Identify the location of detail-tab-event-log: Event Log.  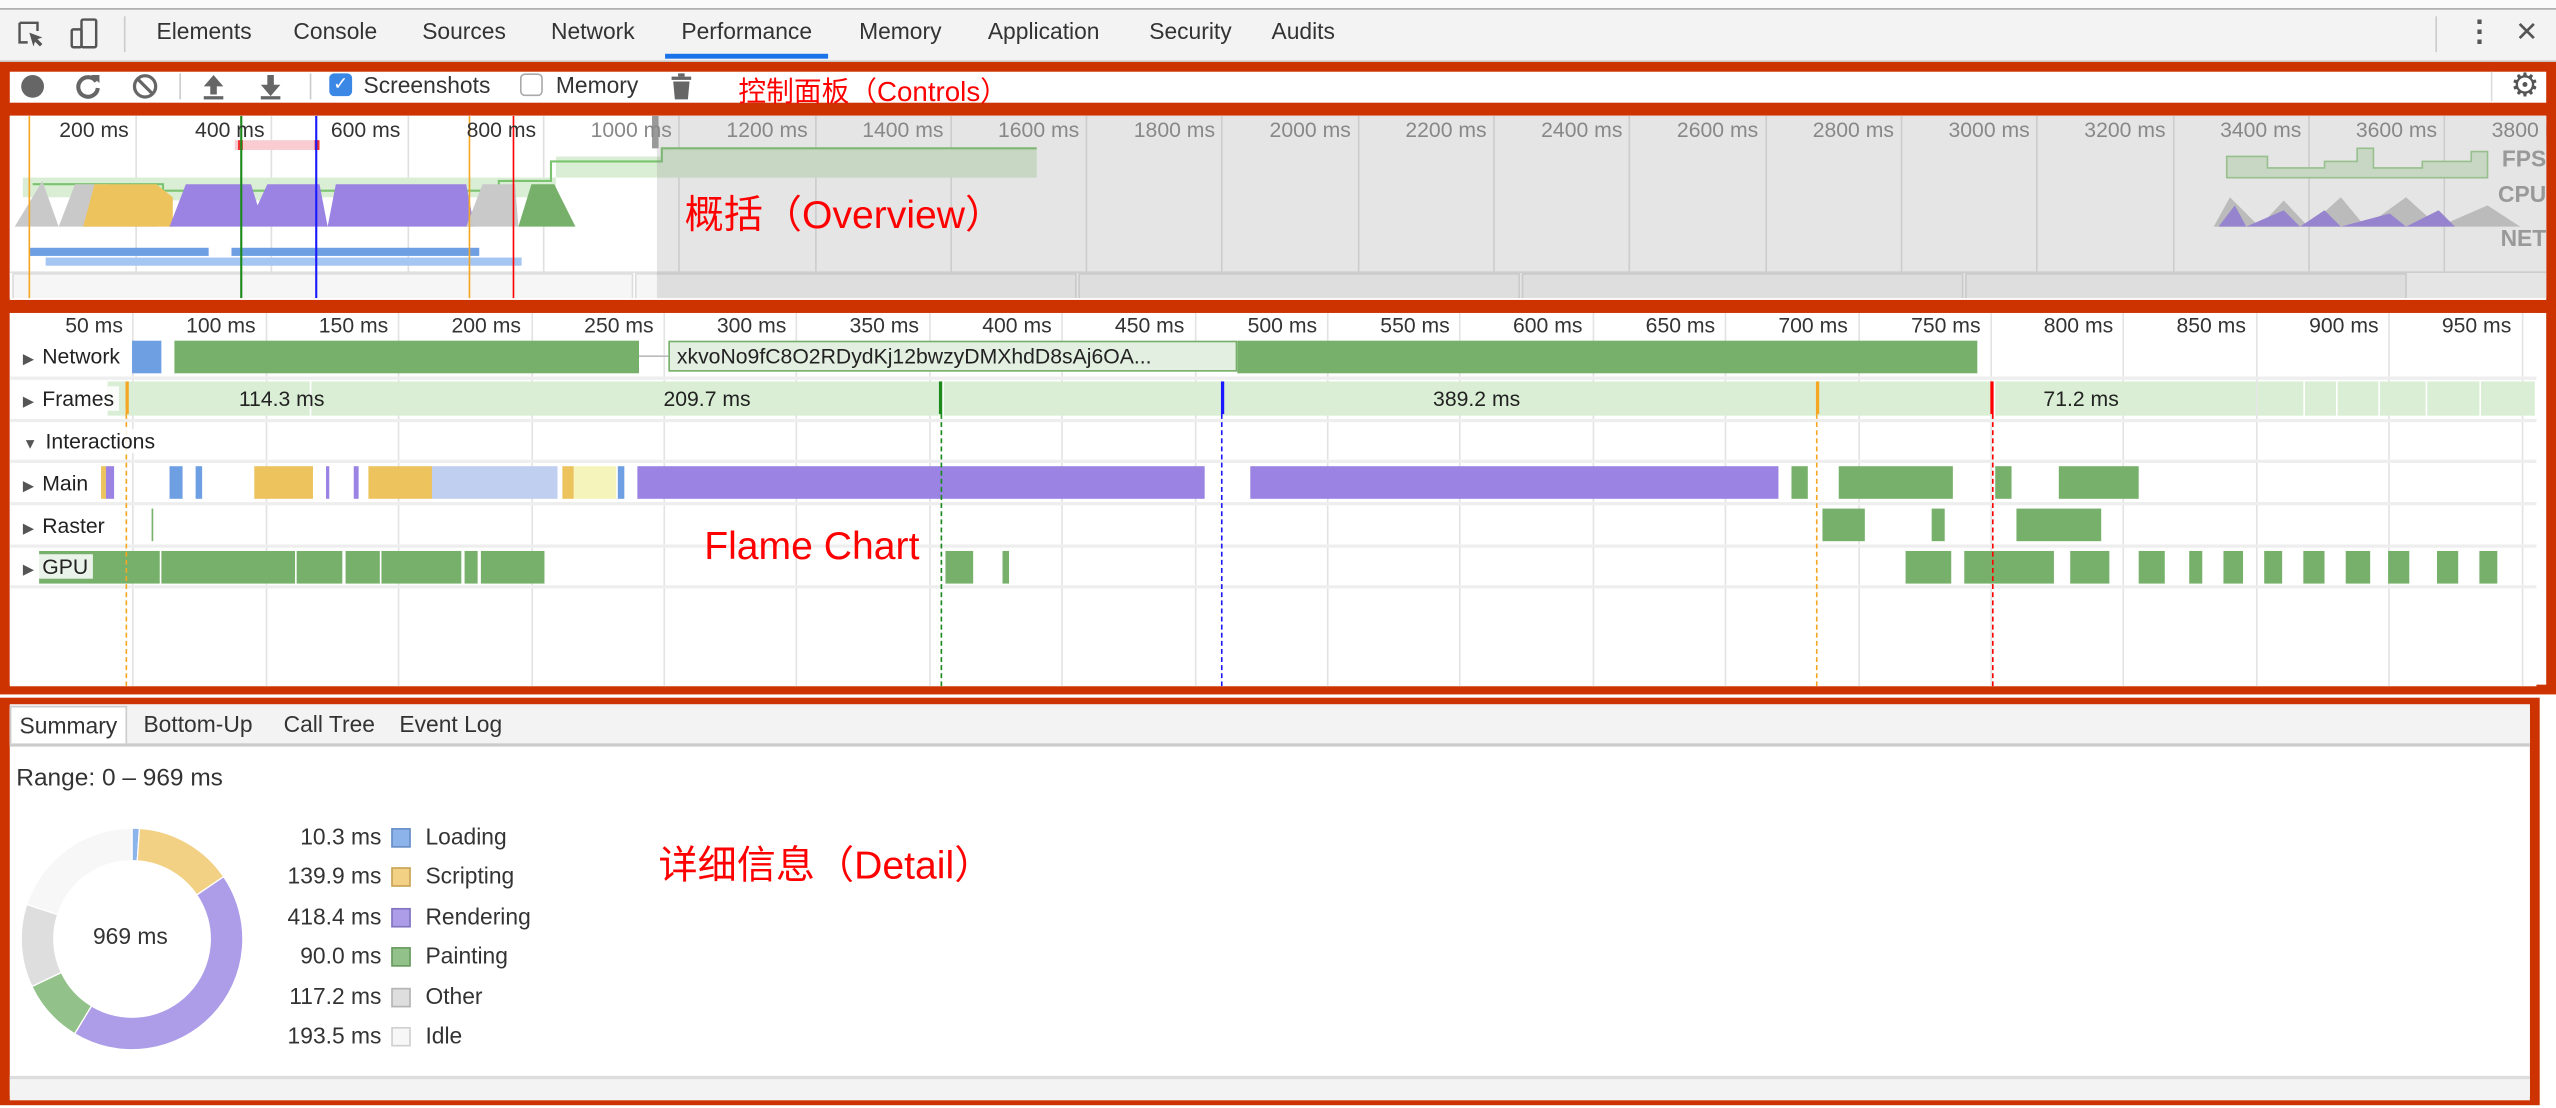
(450, 724).